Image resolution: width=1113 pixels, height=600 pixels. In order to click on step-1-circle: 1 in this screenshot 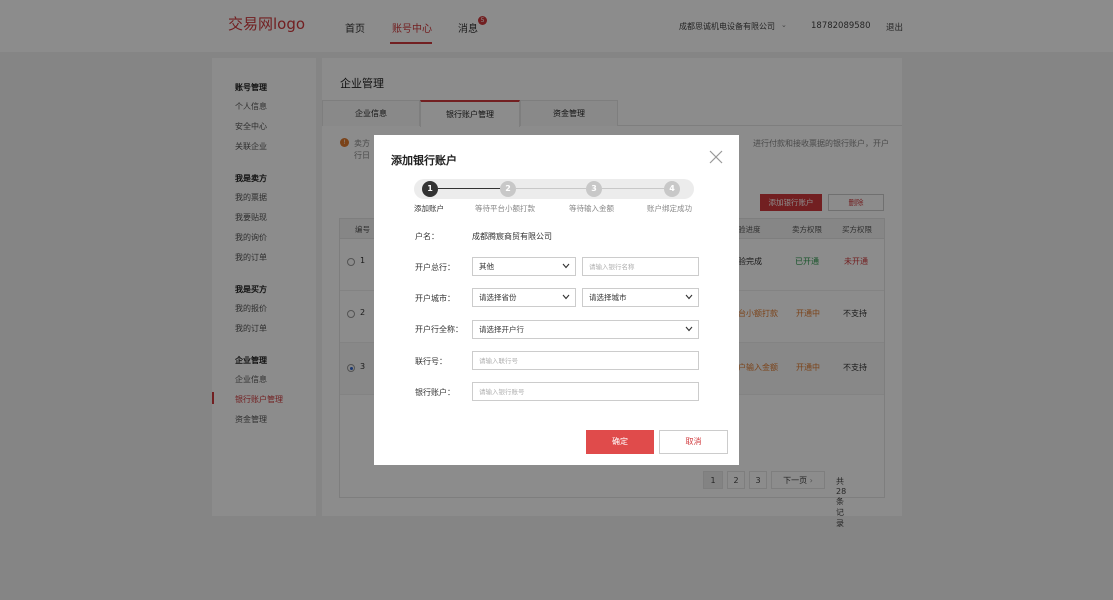, I will do `click(430, 189)`.